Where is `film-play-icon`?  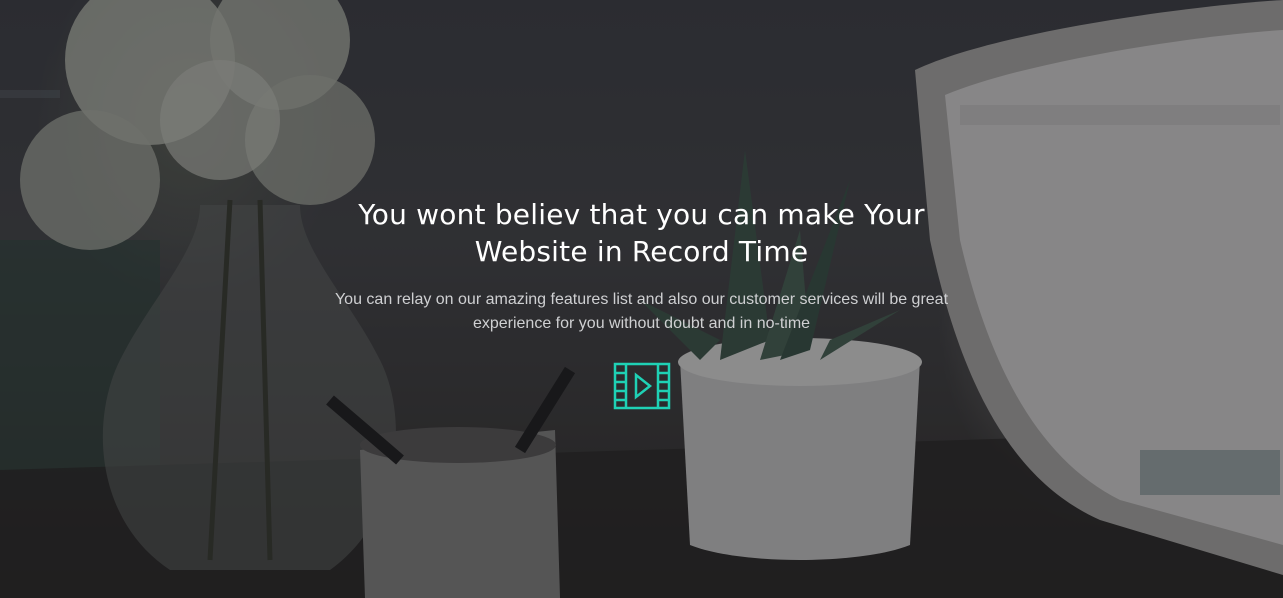 film-play-icon is located at coordinates (642, 386).